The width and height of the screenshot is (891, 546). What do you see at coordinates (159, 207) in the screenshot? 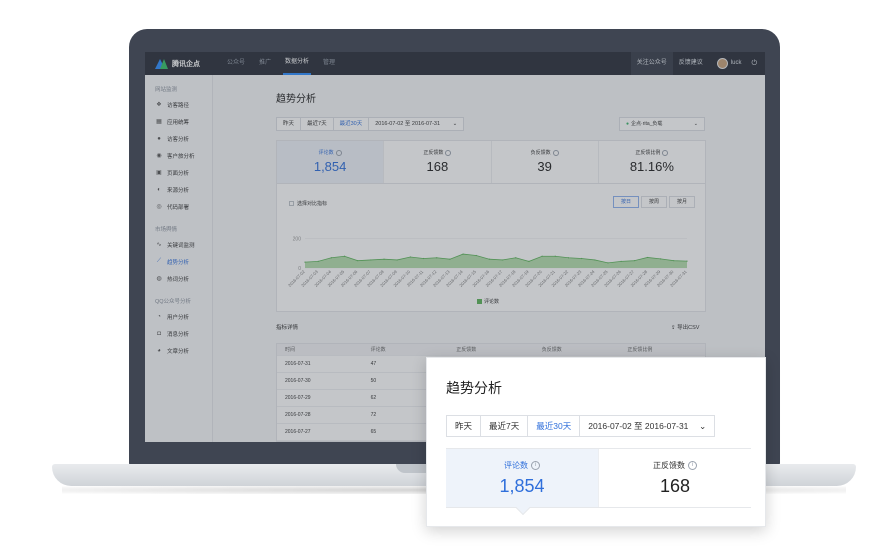
I see `code-icon: ◎` at bounding box center [159, 207].